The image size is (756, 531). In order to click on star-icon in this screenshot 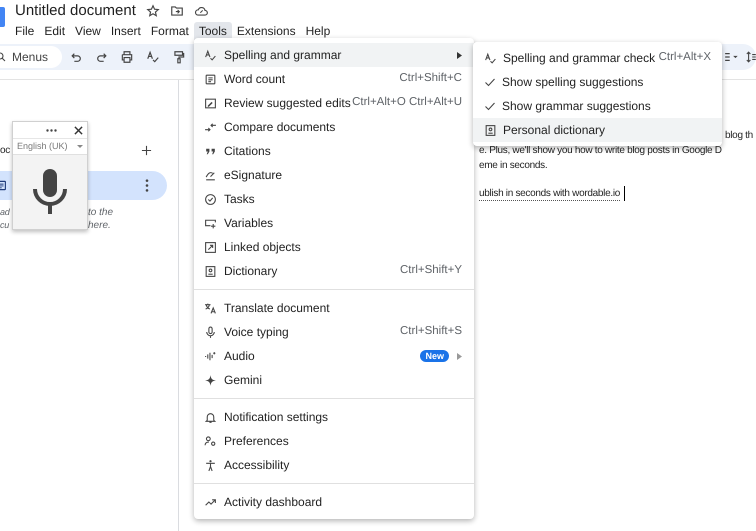, I will do `click(153, 11)`.